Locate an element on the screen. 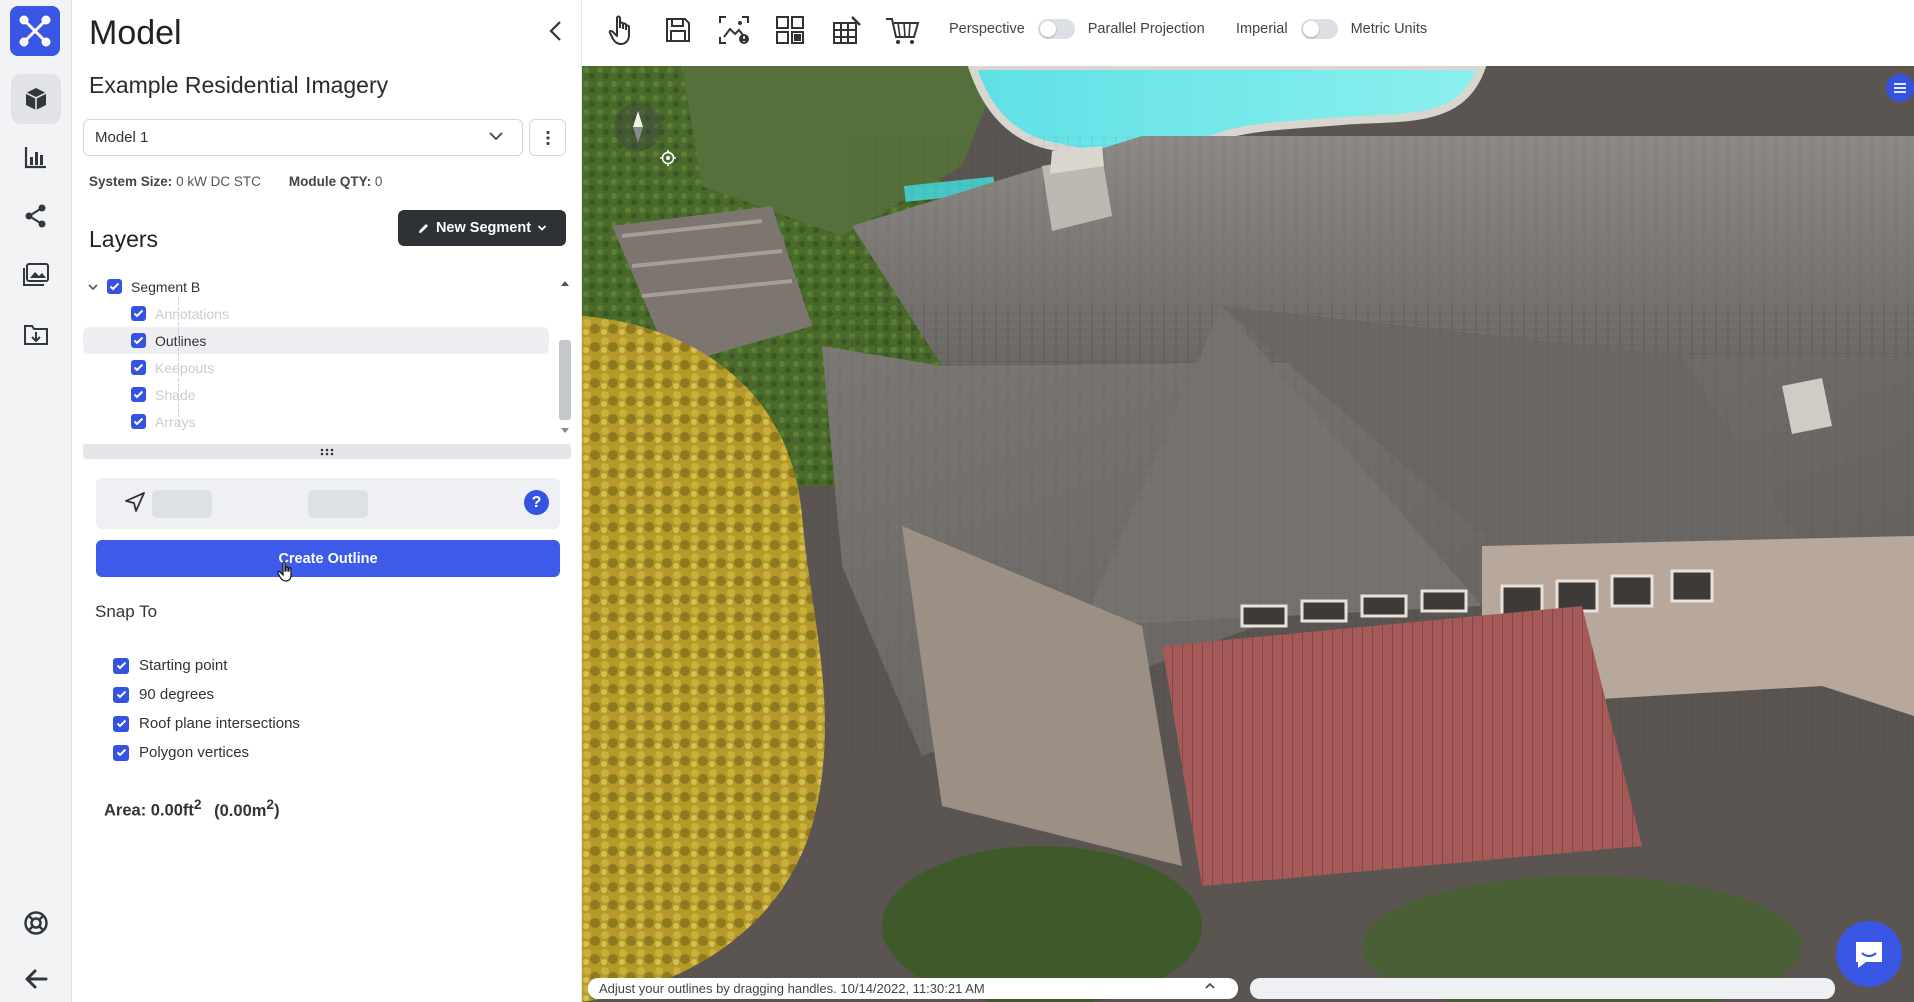 This screenshot has height=1002, width=1914. hand-cursor-icon is located at coordinates (284, 571).